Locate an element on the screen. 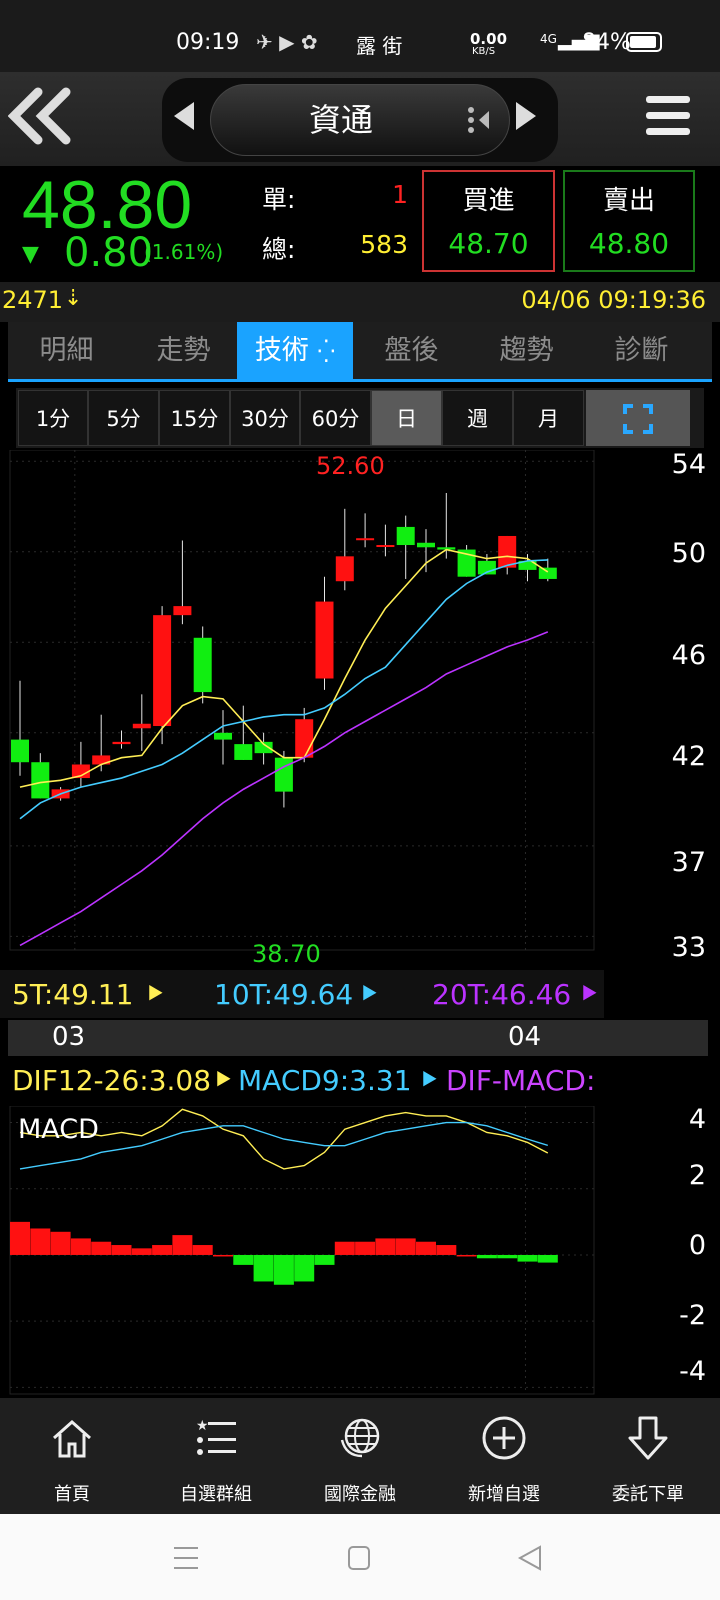 The height and width of the screenshot is (1600, 720). tab-detail: 明細 is located at coordinates (66, 350).